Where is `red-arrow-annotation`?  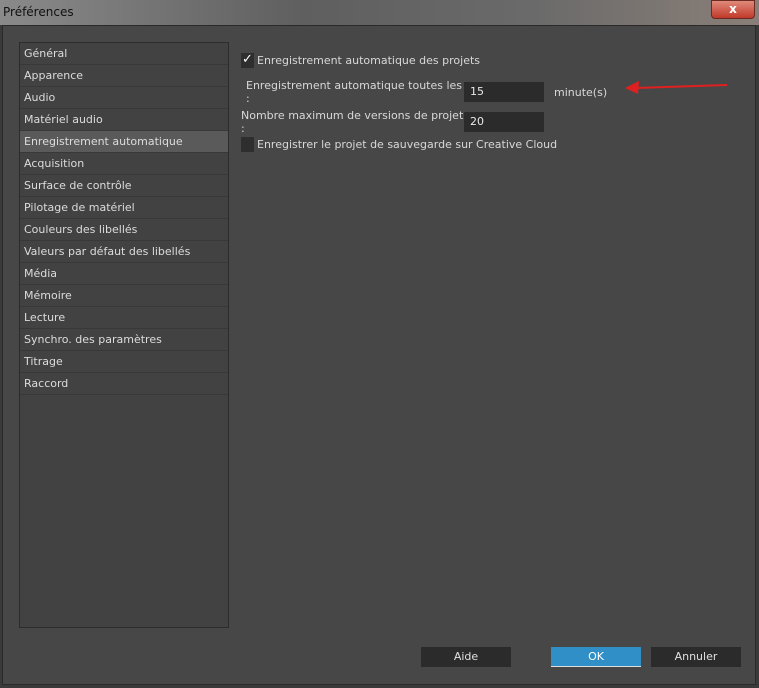 red-arrow-annotation is located at coordinates (676, 87).